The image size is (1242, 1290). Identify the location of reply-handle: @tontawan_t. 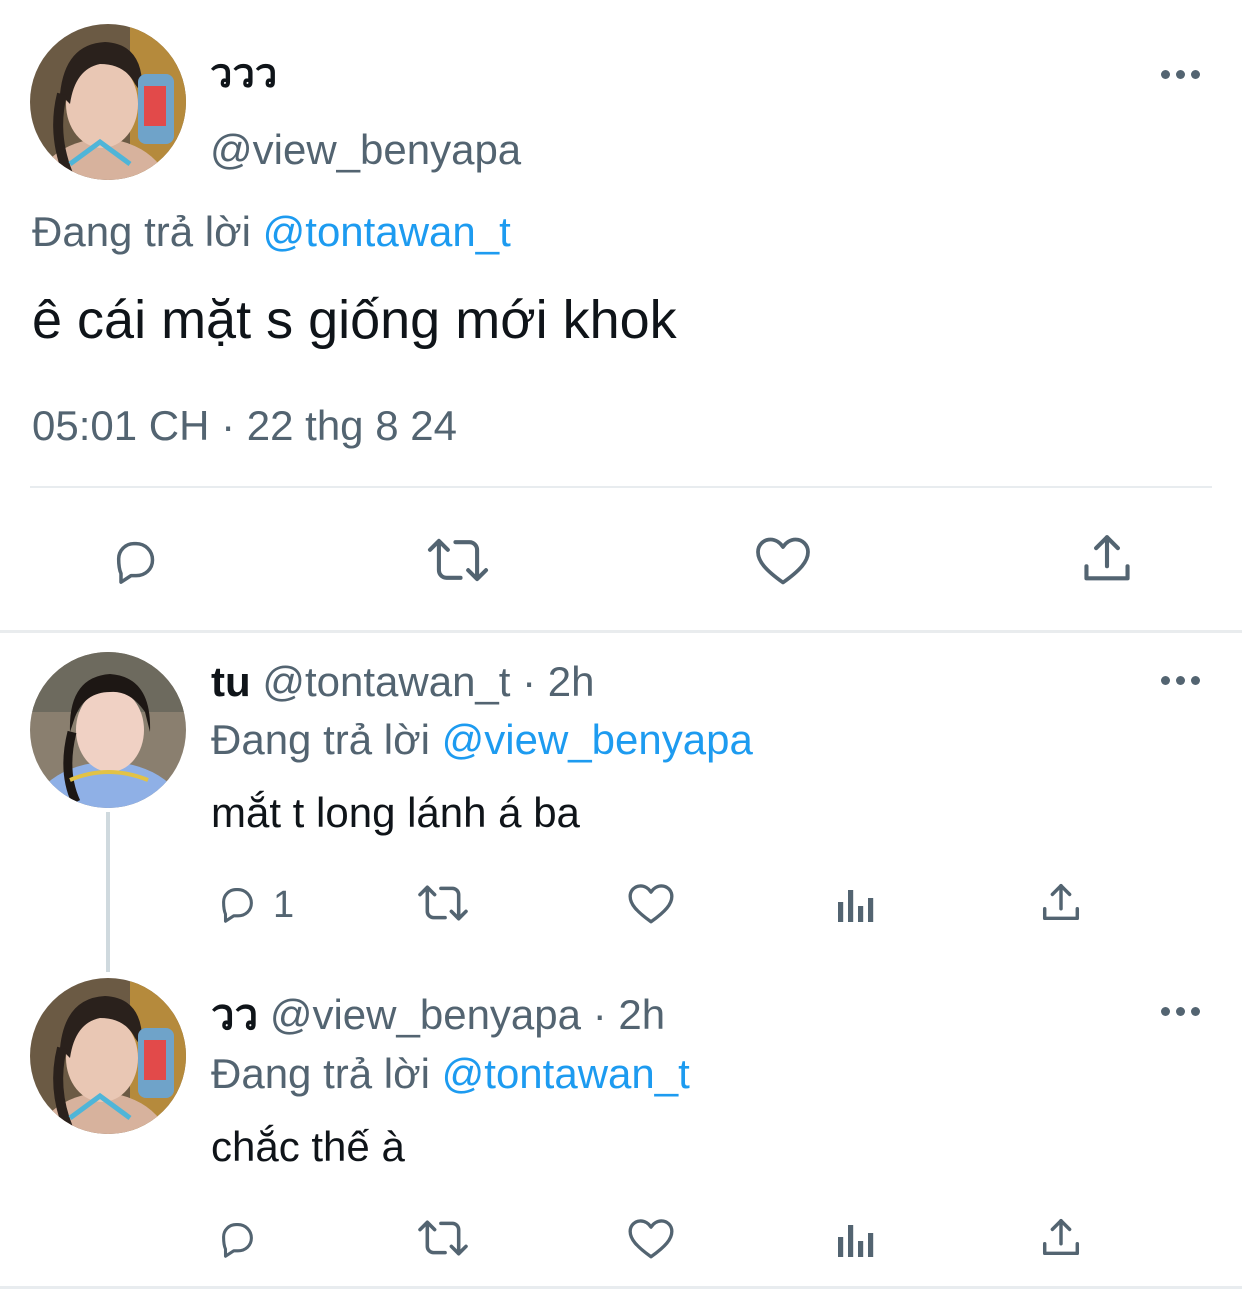
(386, 681).